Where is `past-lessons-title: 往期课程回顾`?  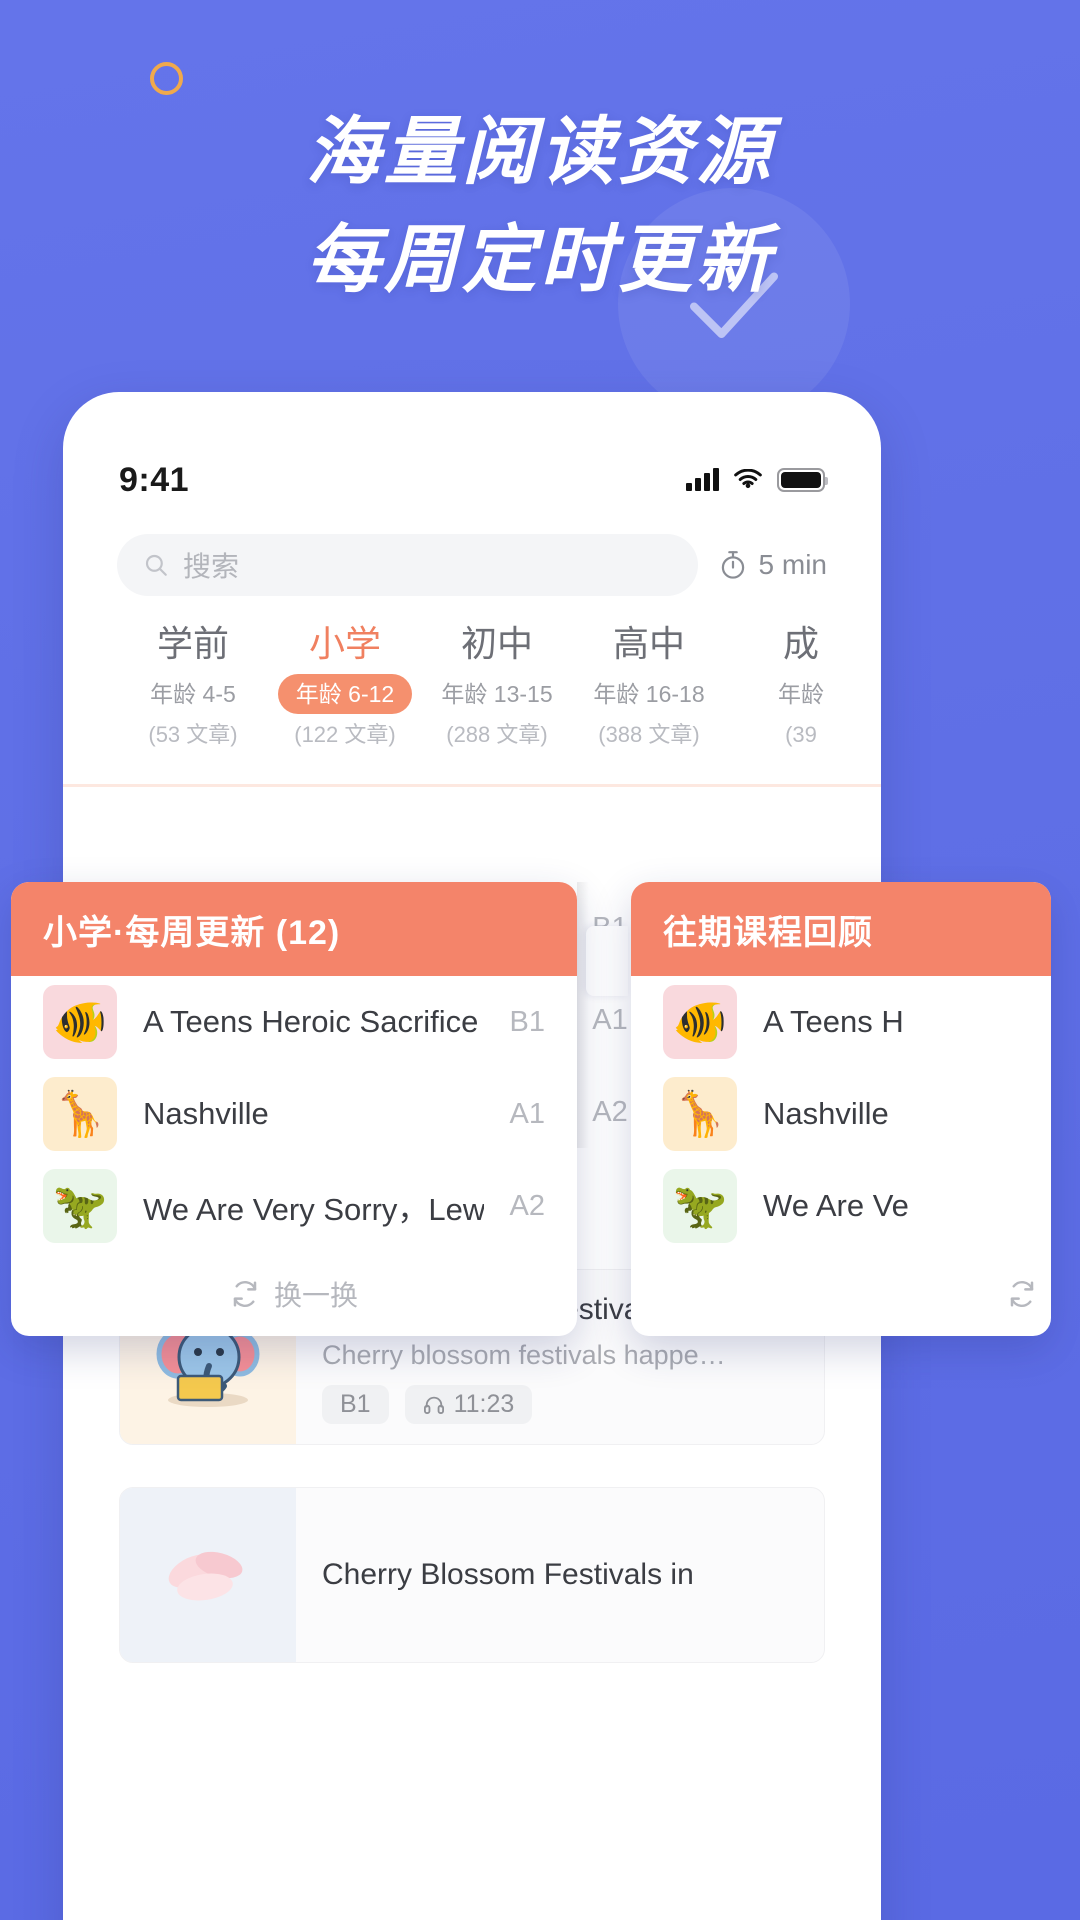
past-lessons-title: 往期课程回顾 is located at coordinates (768, 932).